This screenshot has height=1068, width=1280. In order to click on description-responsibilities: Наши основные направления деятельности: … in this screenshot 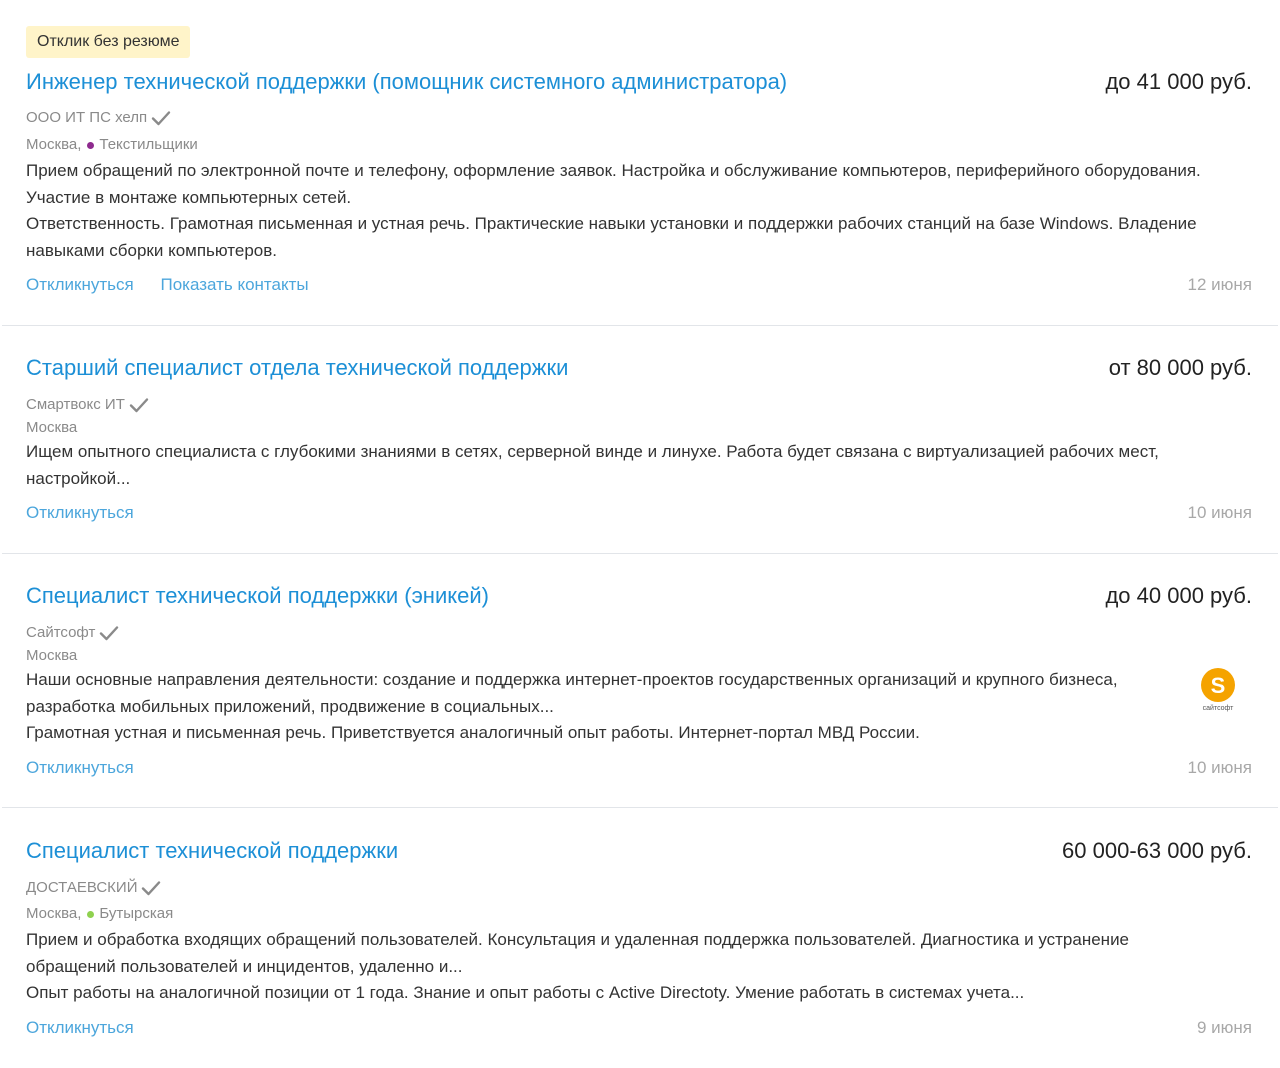, I will do `click(572, 693)`.